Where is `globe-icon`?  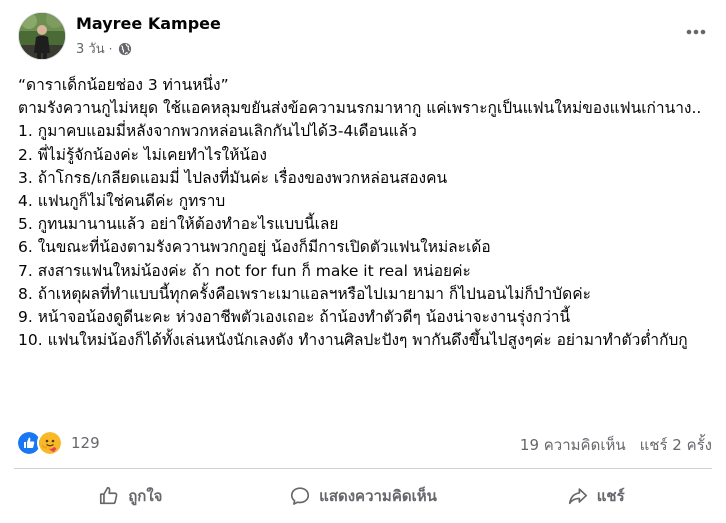
globe-icon is located at coordinates (125, 49).